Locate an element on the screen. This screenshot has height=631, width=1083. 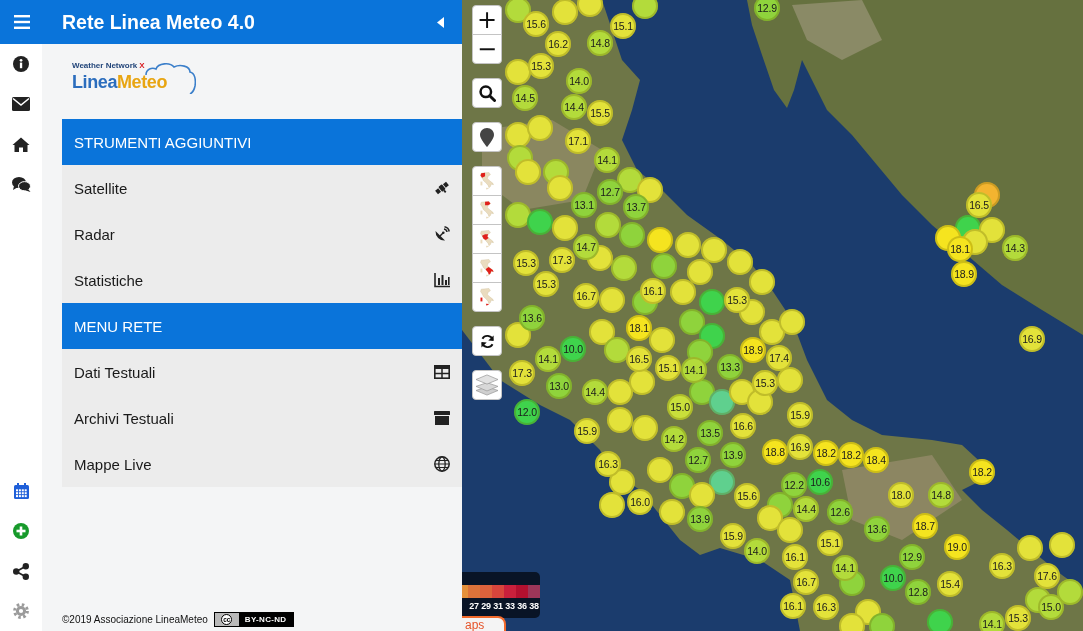
search-button is located at coordinates (487, 93).